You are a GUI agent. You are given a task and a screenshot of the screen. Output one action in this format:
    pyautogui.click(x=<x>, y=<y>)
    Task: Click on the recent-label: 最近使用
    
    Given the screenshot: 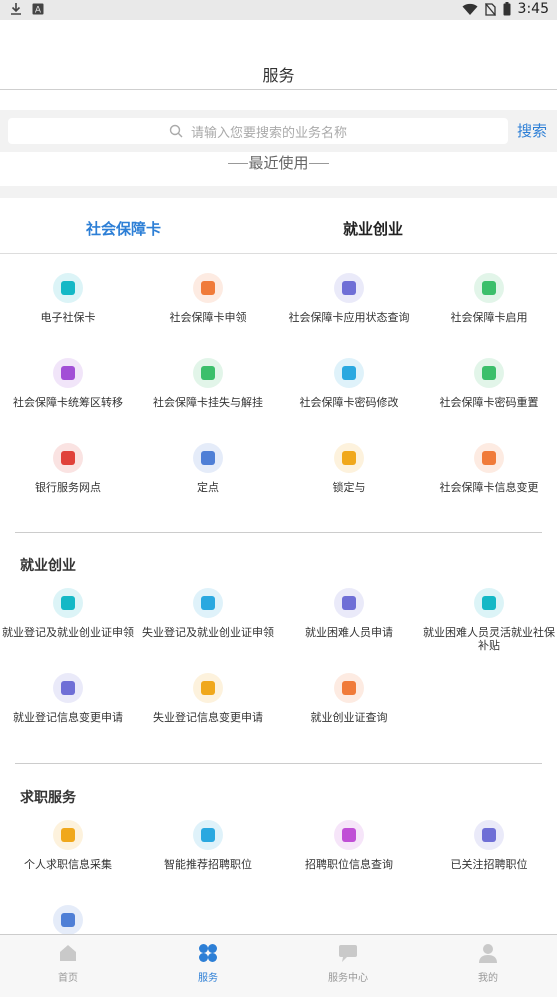 What is the action you would take?
    pyautogui.click(x=278, y=163)
    